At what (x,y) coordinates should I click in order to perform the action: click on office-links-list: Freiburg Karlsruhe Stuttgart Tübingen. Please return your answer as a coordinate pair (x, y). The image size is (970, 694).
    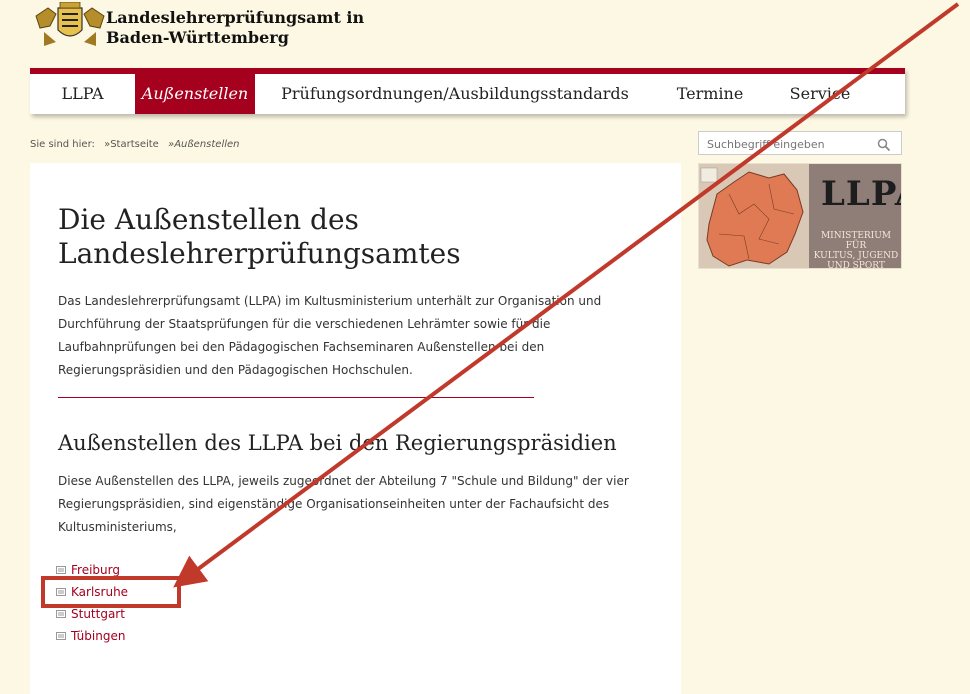
    Looking at the image, I should click on (92, 603).